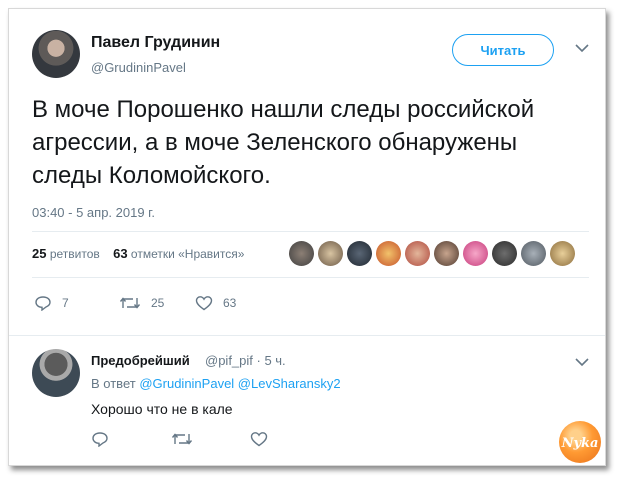 The width and height of the screenshot is (620, 477). Describe the element at coordinates (239, 383) in the screenshot. I see `reply-to-users: @GrudininPavel @LevSharansky2` at that location.